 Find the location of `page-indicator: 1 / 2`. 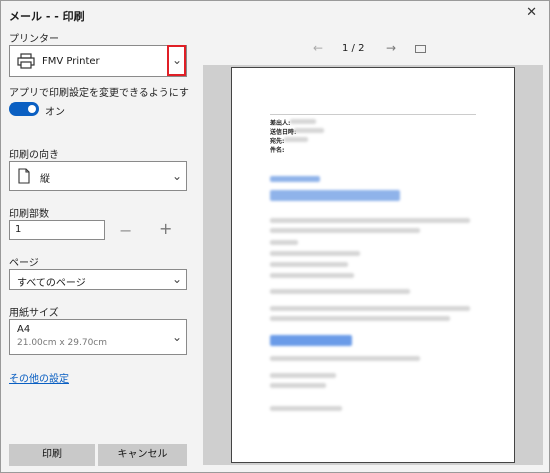

page-indicator: 1 / 2 is located at coordinates (353, 48).